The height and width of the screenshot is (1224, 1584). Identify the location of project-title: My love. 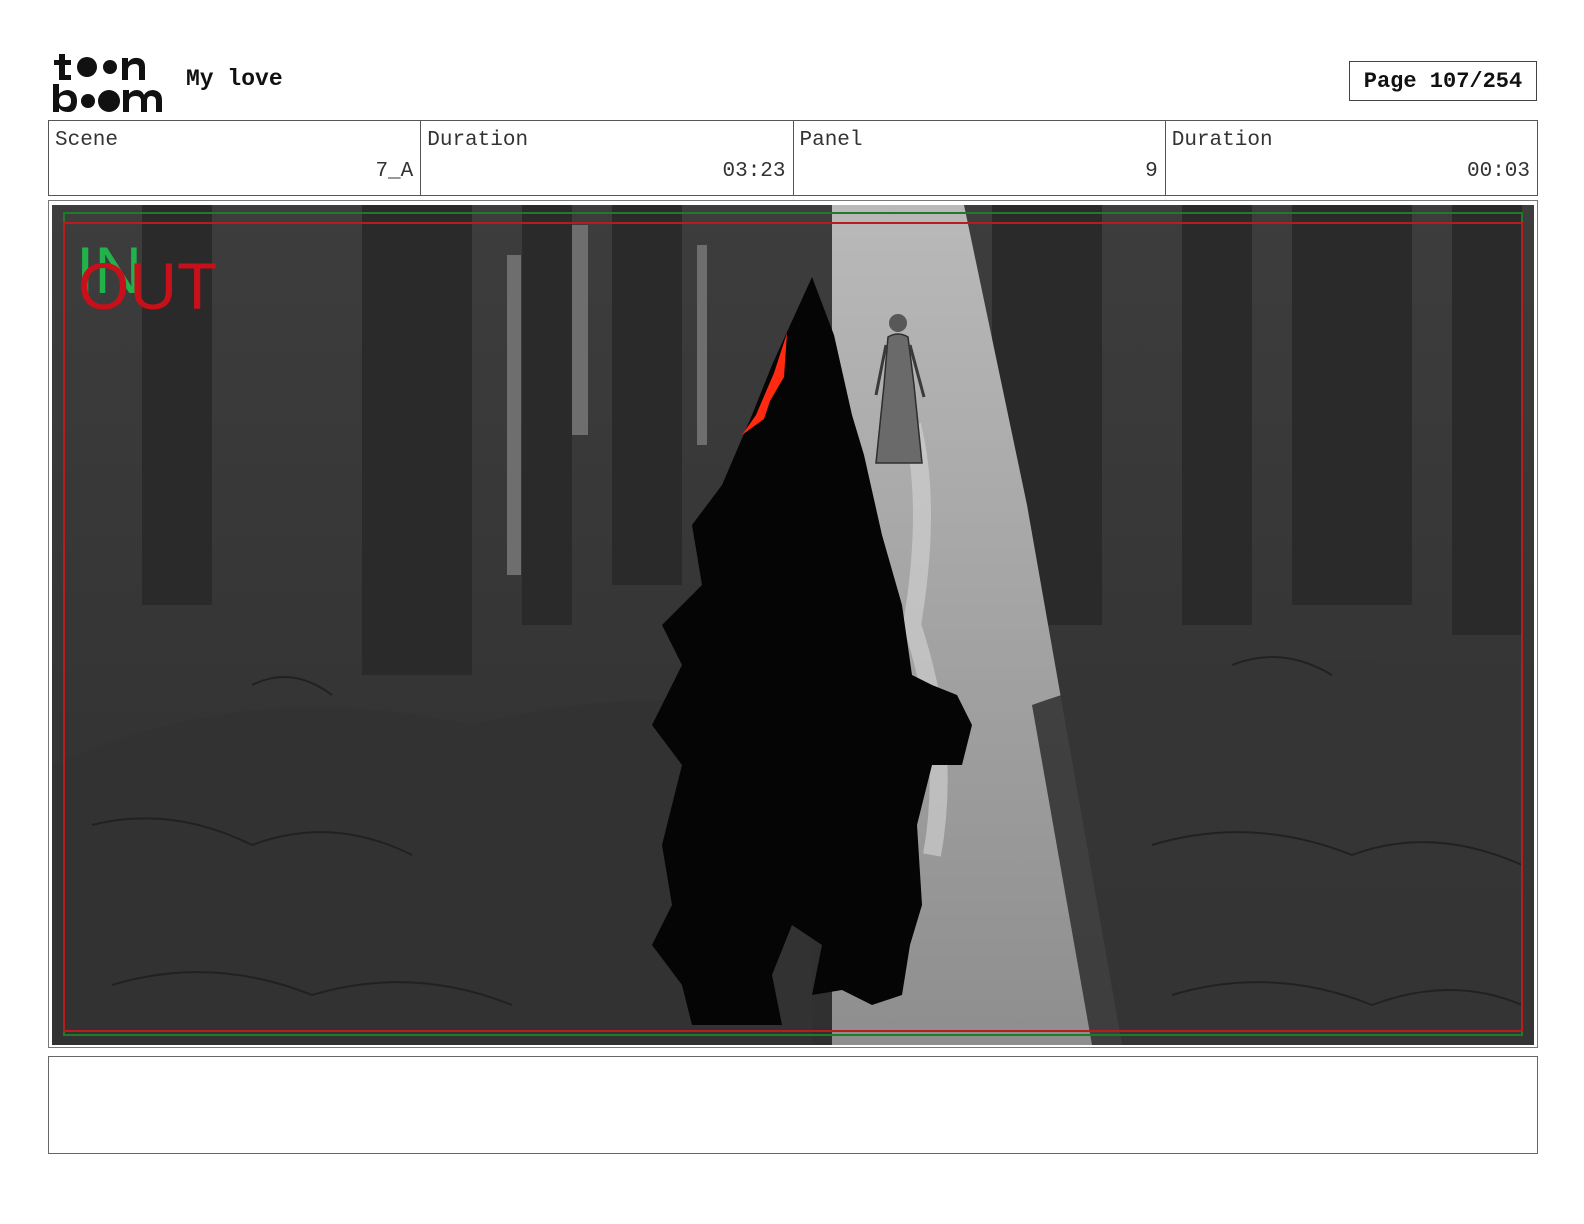
(234, 79).